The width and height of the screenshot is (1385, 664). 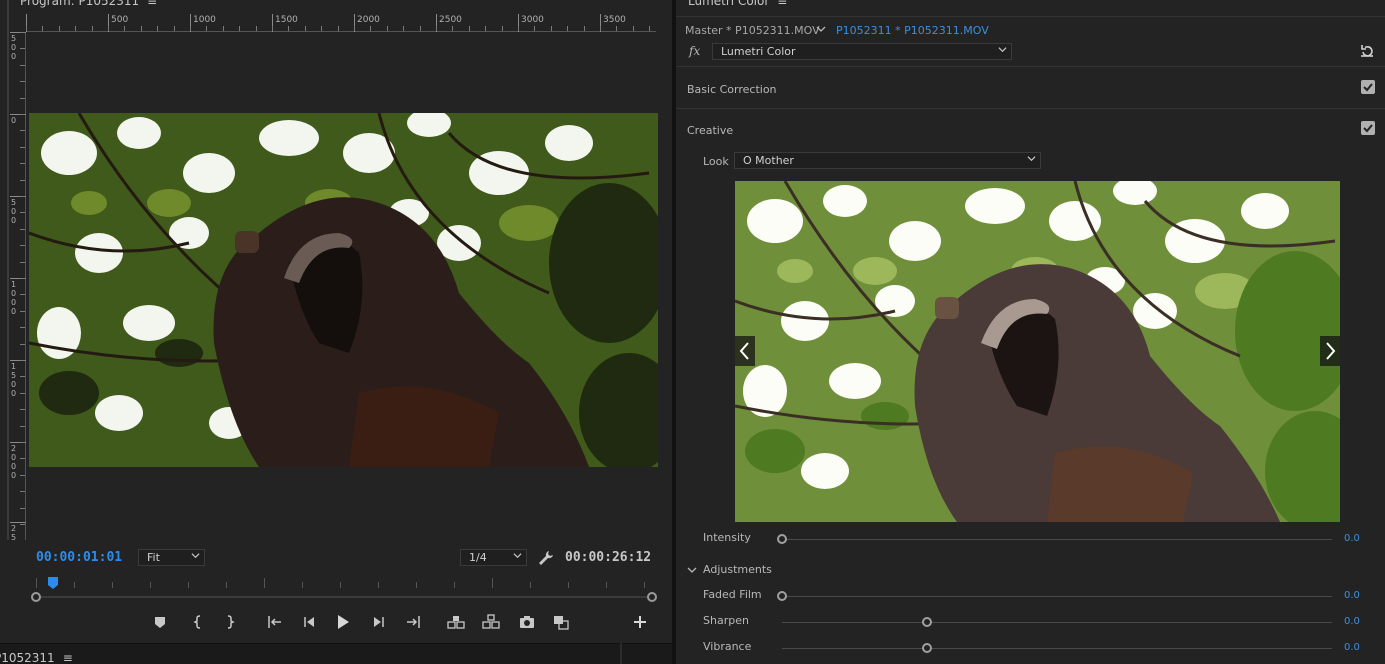 I want to click on timeline-tab: P1052311 ≡, so click(x=36, y=657).